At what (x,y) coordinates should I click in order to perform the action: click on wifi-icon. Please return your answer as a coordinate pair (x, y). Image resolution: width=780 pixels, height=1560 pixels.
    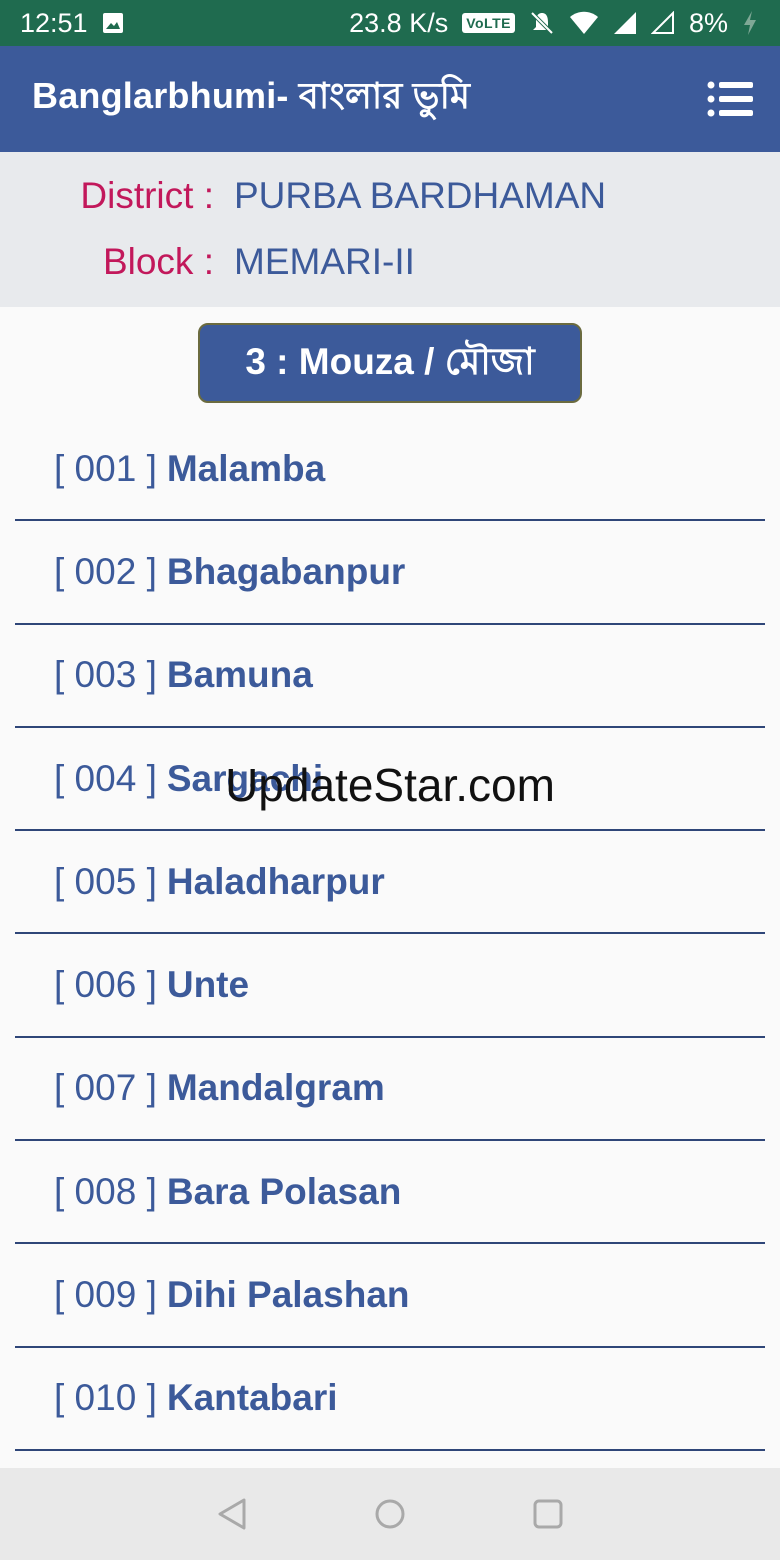
    Looking at the image, I should click on (584, 23).